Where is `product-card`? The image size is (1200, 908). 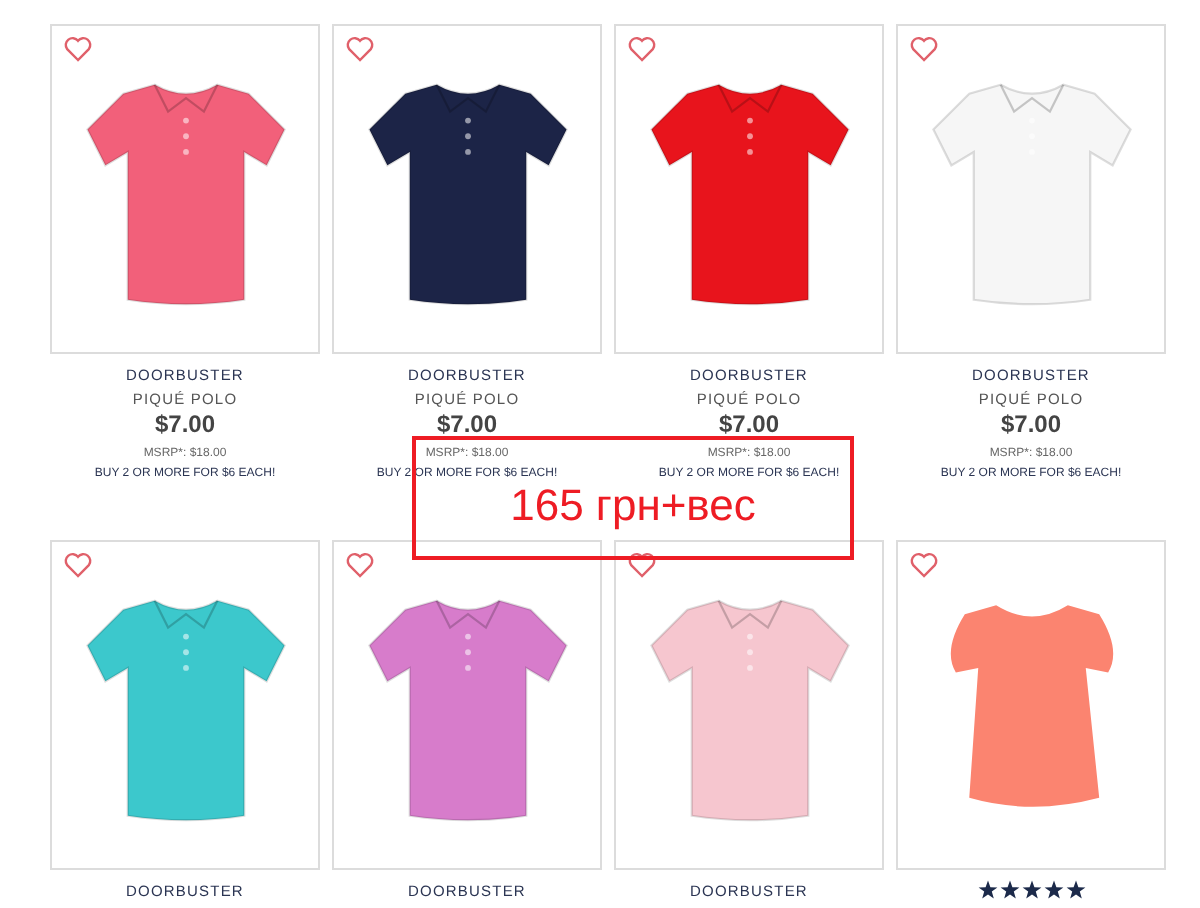 product-card is located at coordinates (467, 189).